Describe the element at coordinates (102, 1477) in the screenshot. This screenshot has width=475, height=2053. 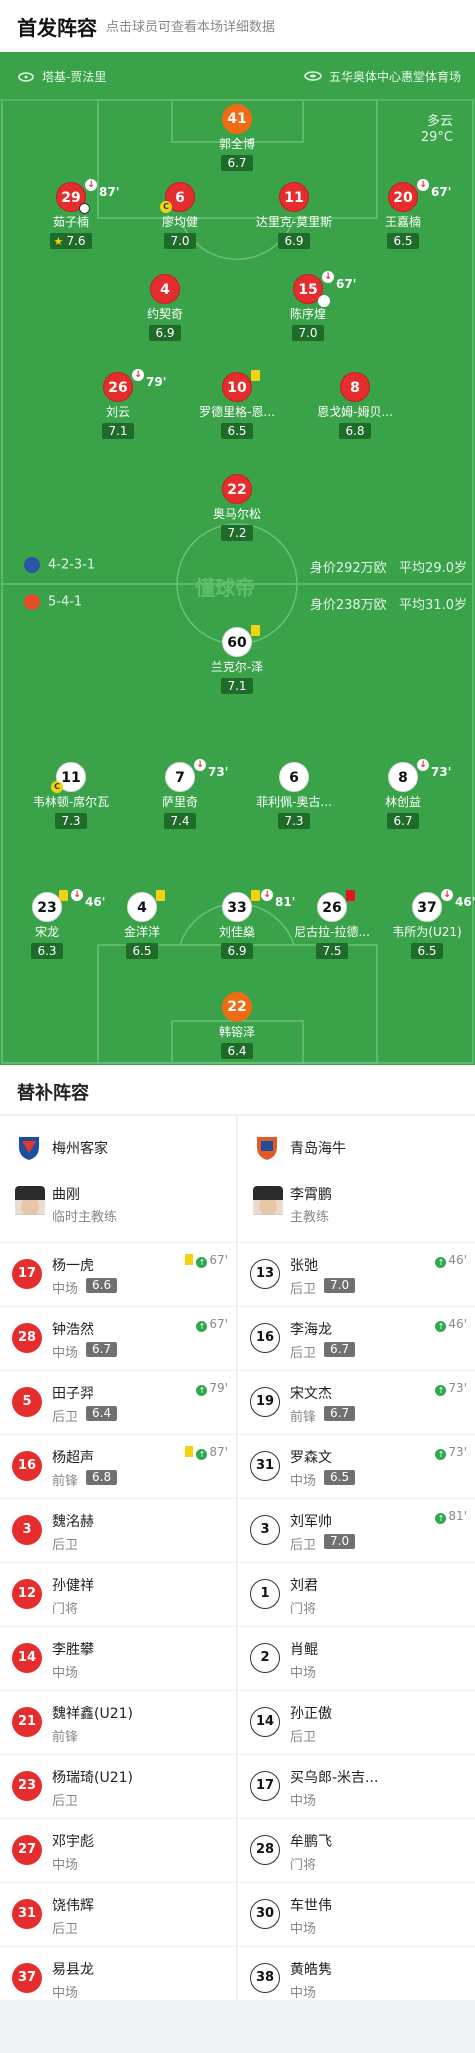
I see `sub-player-rating: 6.8` at that location.